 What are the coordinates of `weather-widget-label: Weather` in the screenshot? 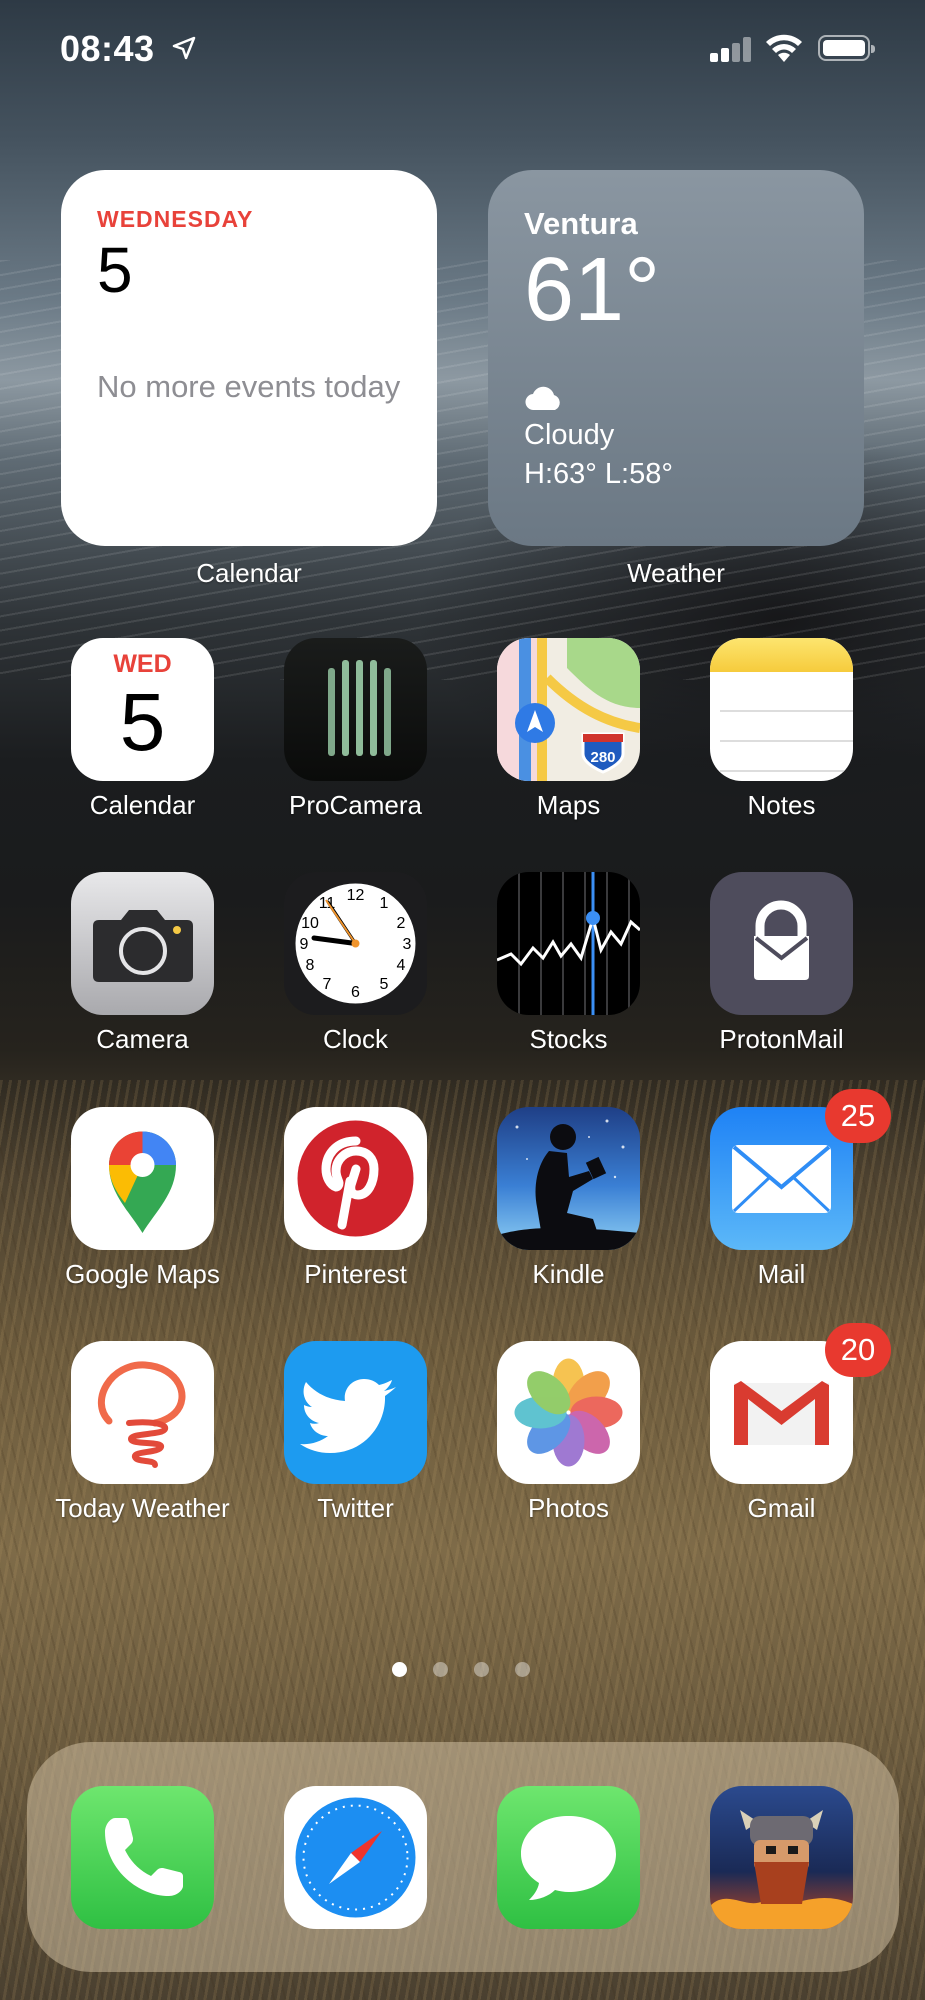 It's located at (676, 573).